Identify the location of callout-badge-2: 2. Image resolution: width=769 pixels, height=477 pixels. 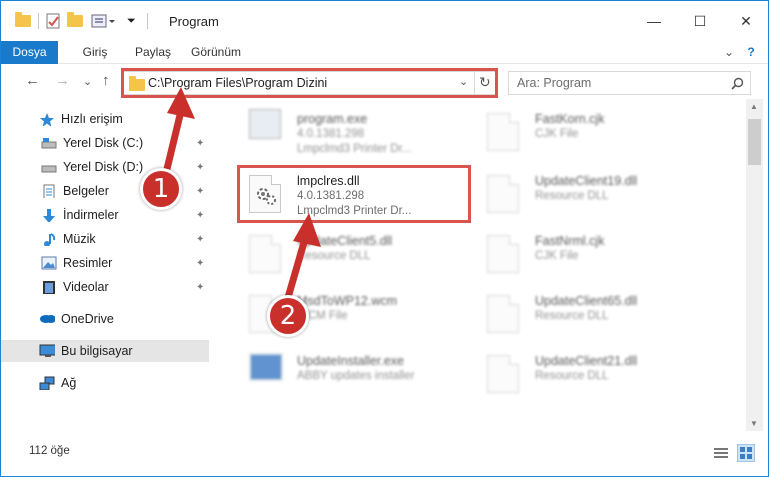
(288, 316).